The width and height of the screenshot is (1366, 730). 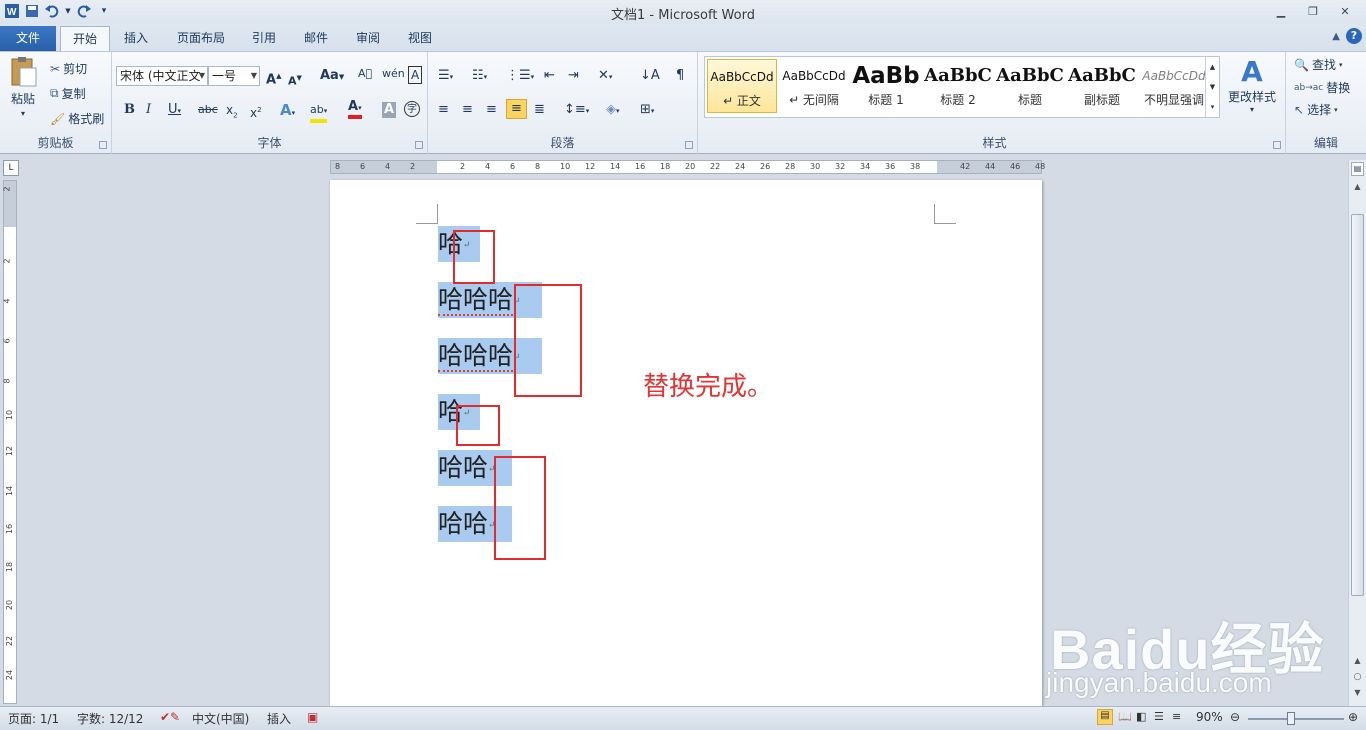 What do you see at coordinates (1336, 36) in the screenshot?
I see `collapse-ribbon-icon: ▲` at bounding box center [1336, 36].